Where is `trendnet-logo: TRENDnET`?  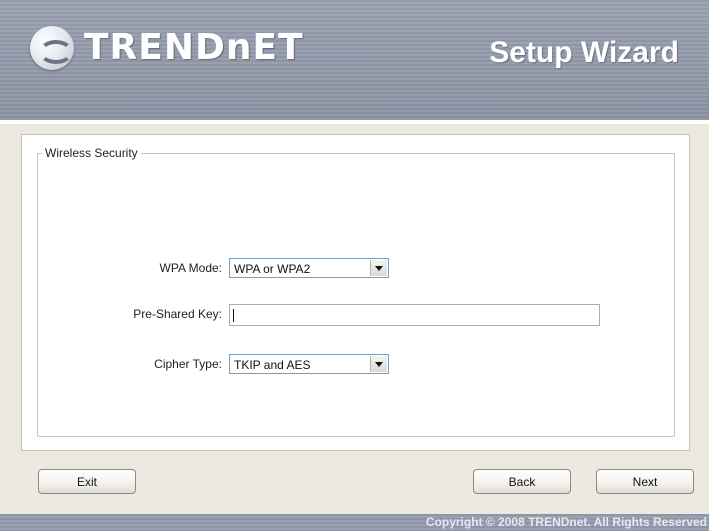 trendnet-logo: TRENDnET is located at coordinates (166, 48).